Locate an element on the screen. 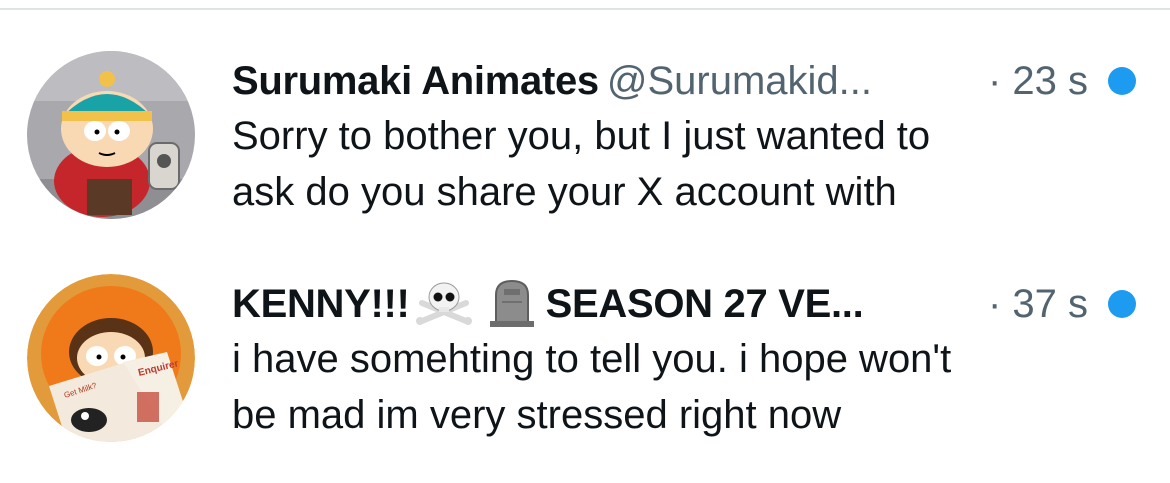  headstone-icon is located at coordinates (511, 304).